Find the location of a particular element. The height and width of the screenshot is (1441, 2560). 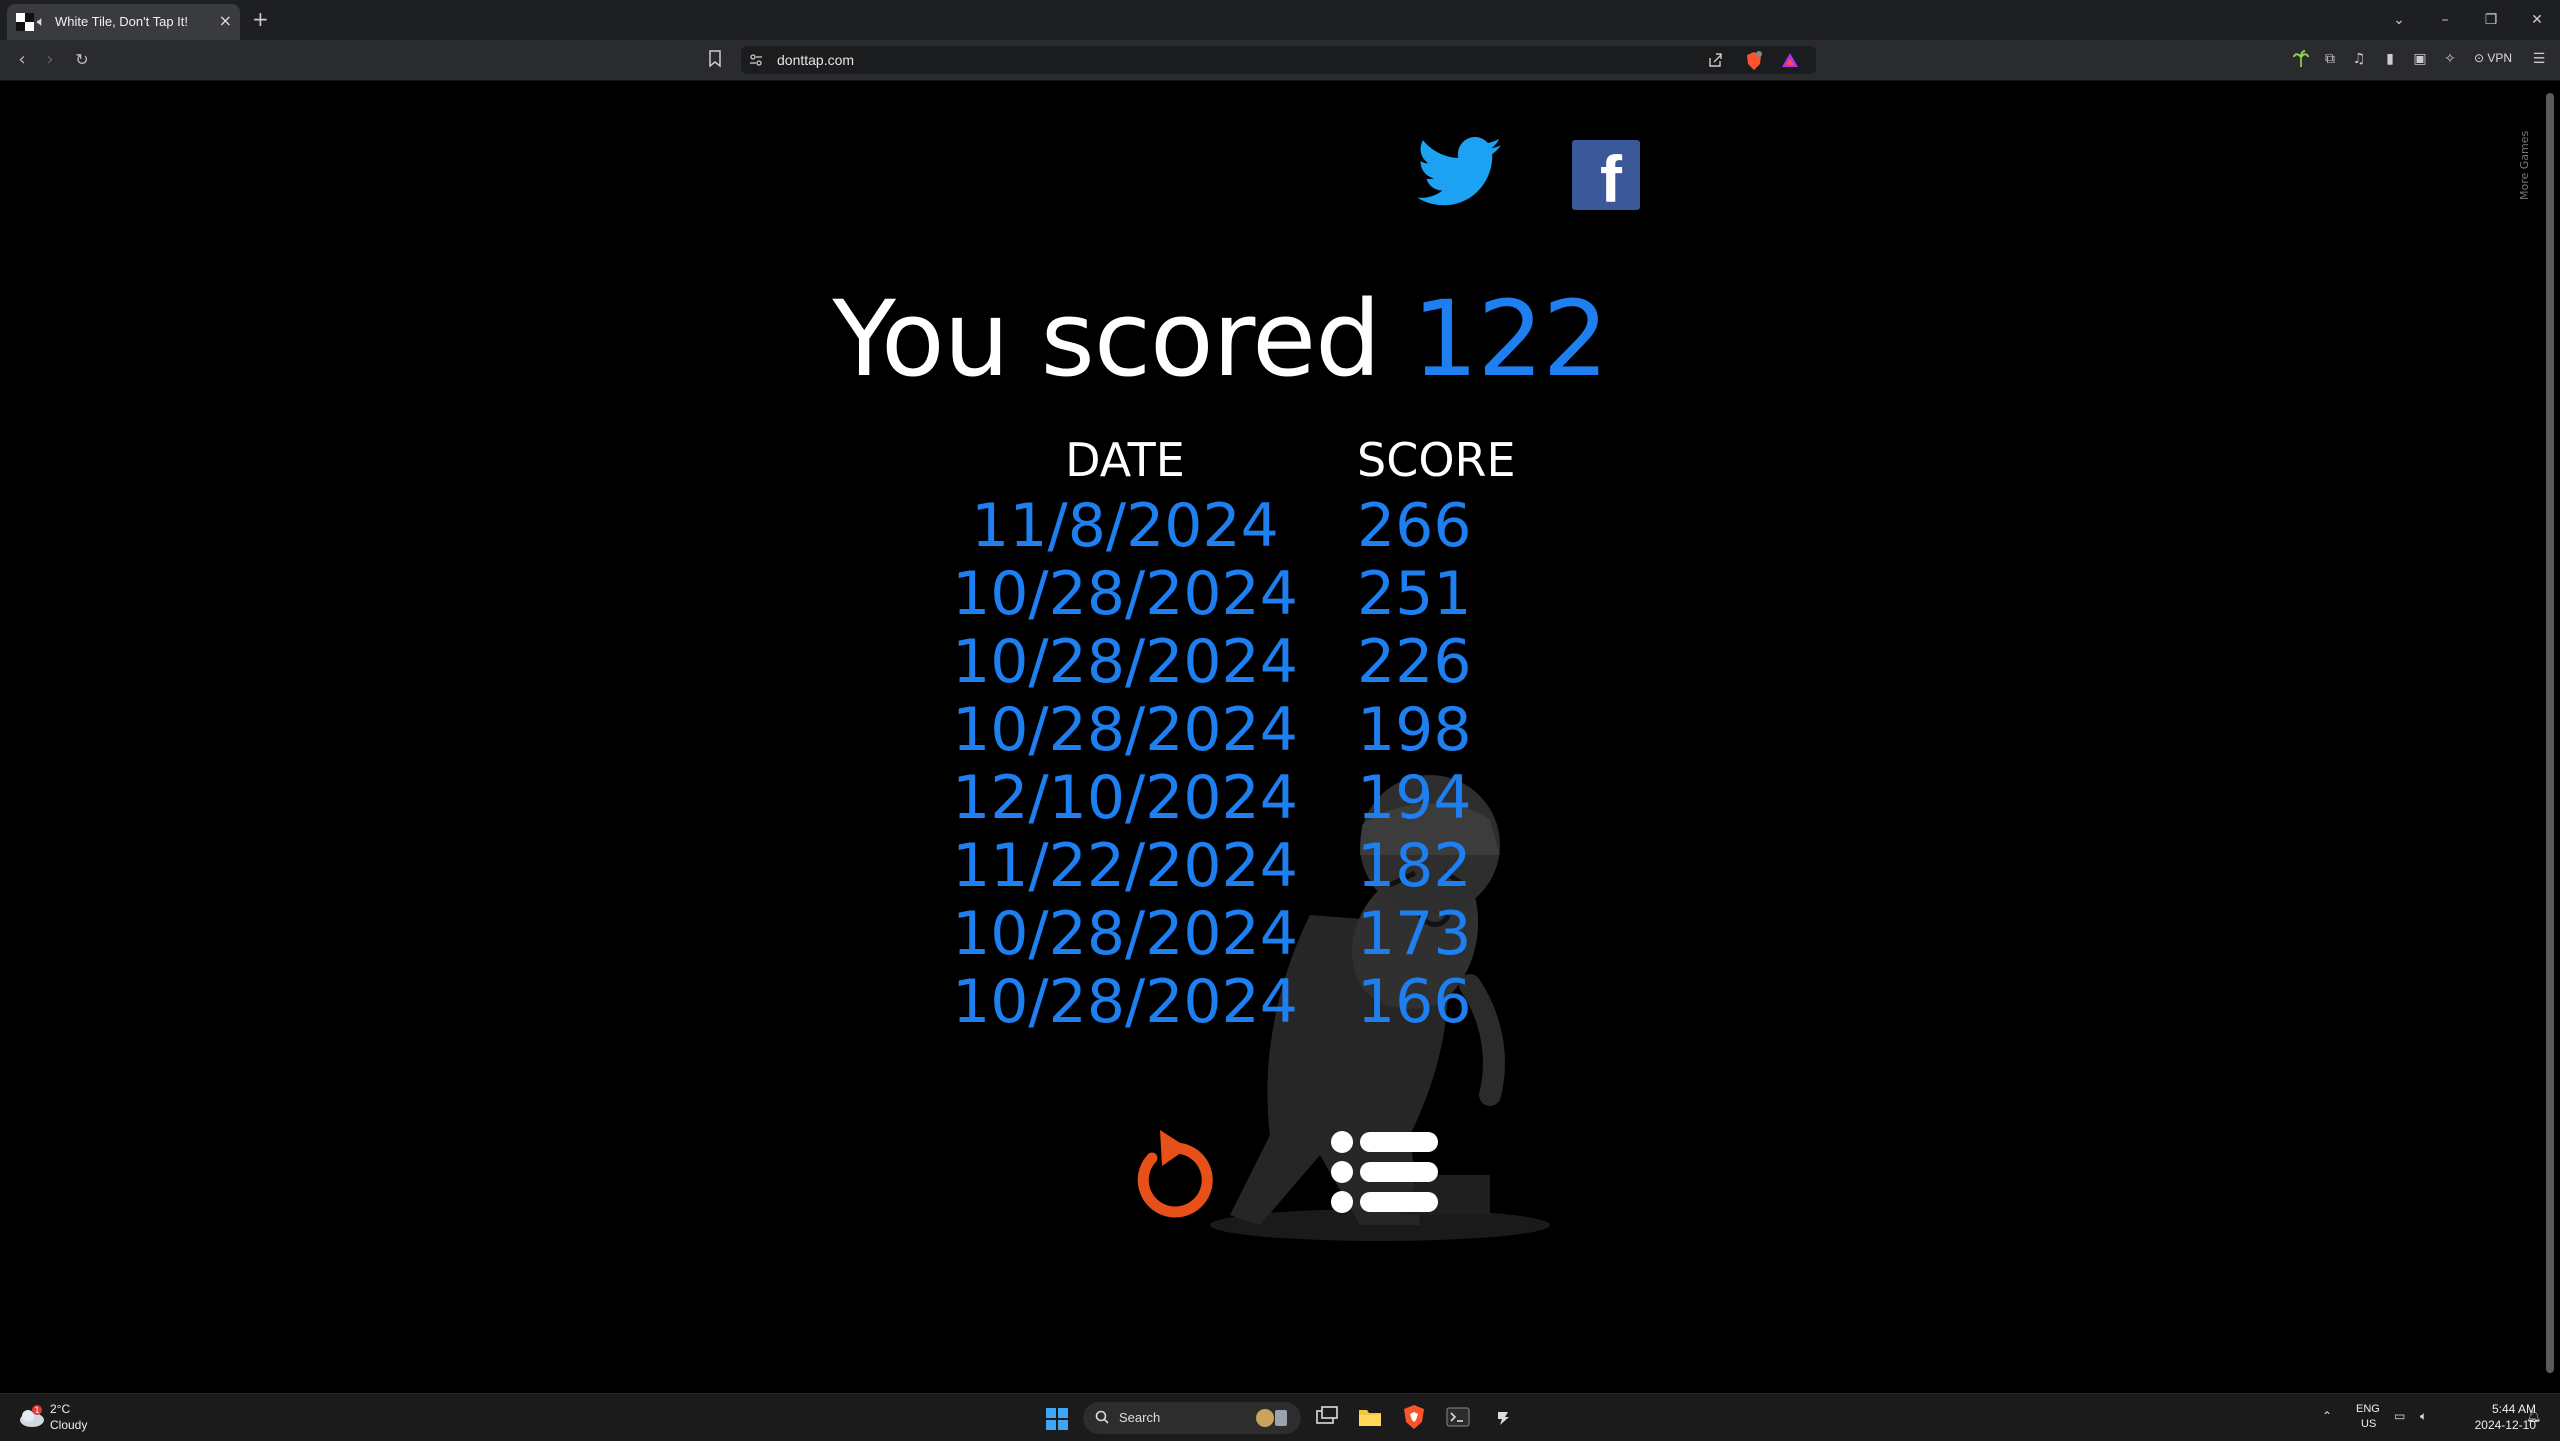

table-row: 10/28/2024 251 is located at coordinates (1230, 594).